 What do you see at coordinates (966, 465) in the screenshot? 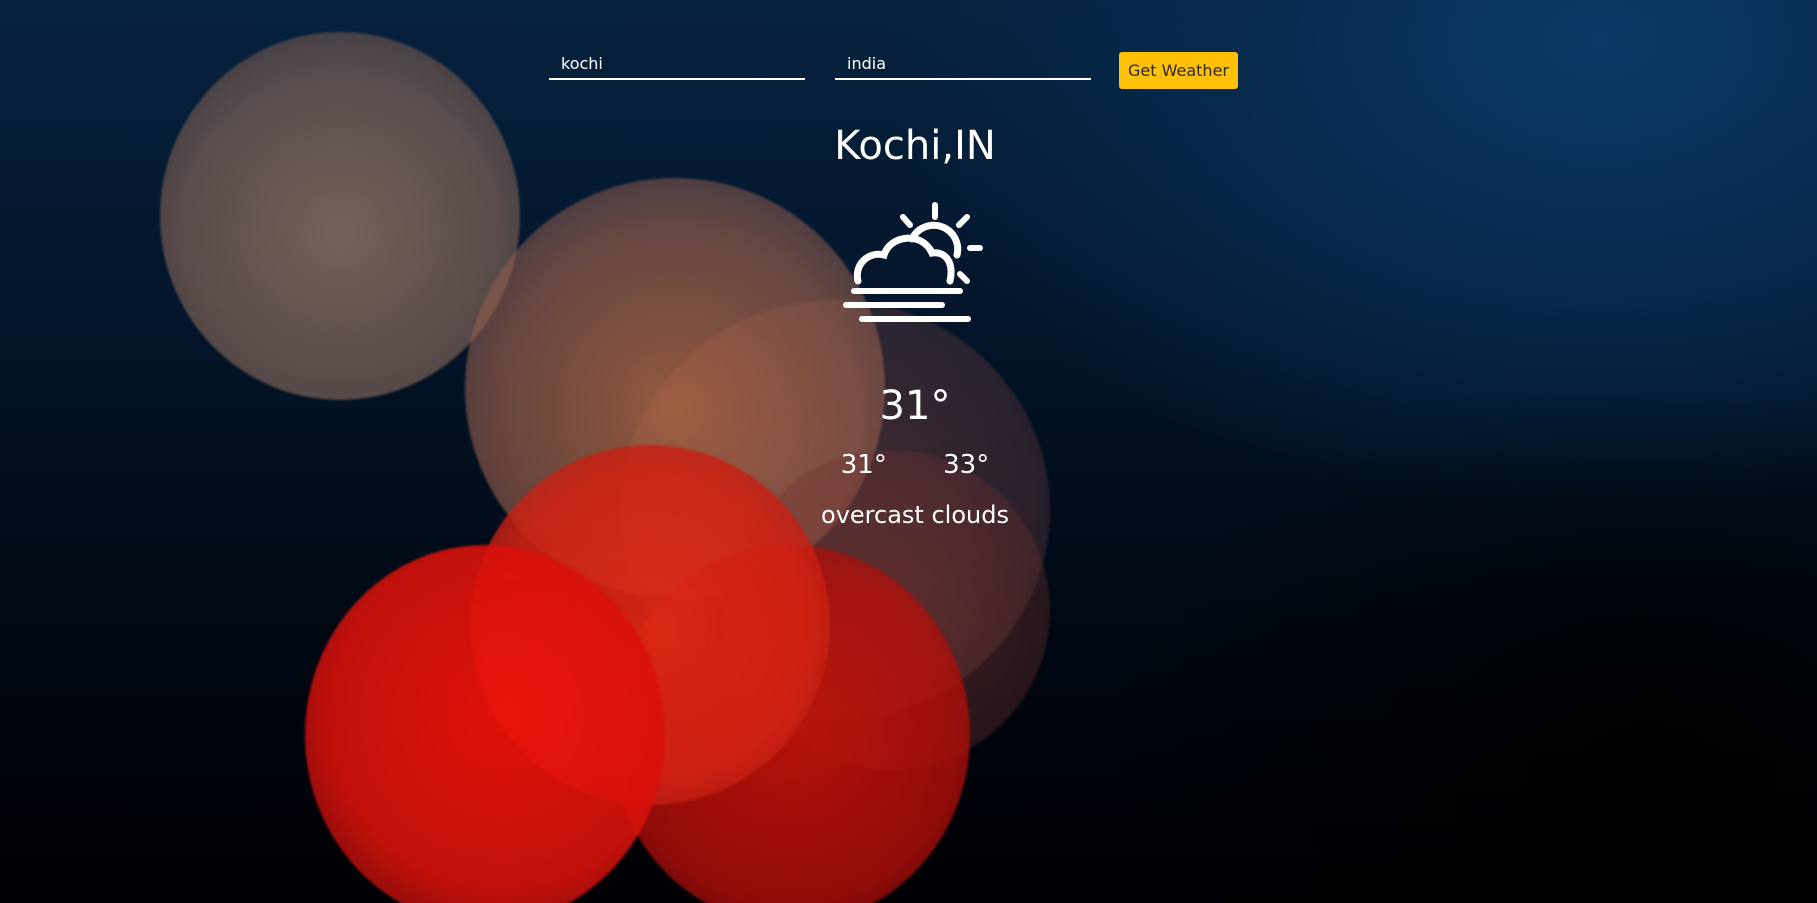
I see `max-temperature: 33°` at bounding box center [966, 465].